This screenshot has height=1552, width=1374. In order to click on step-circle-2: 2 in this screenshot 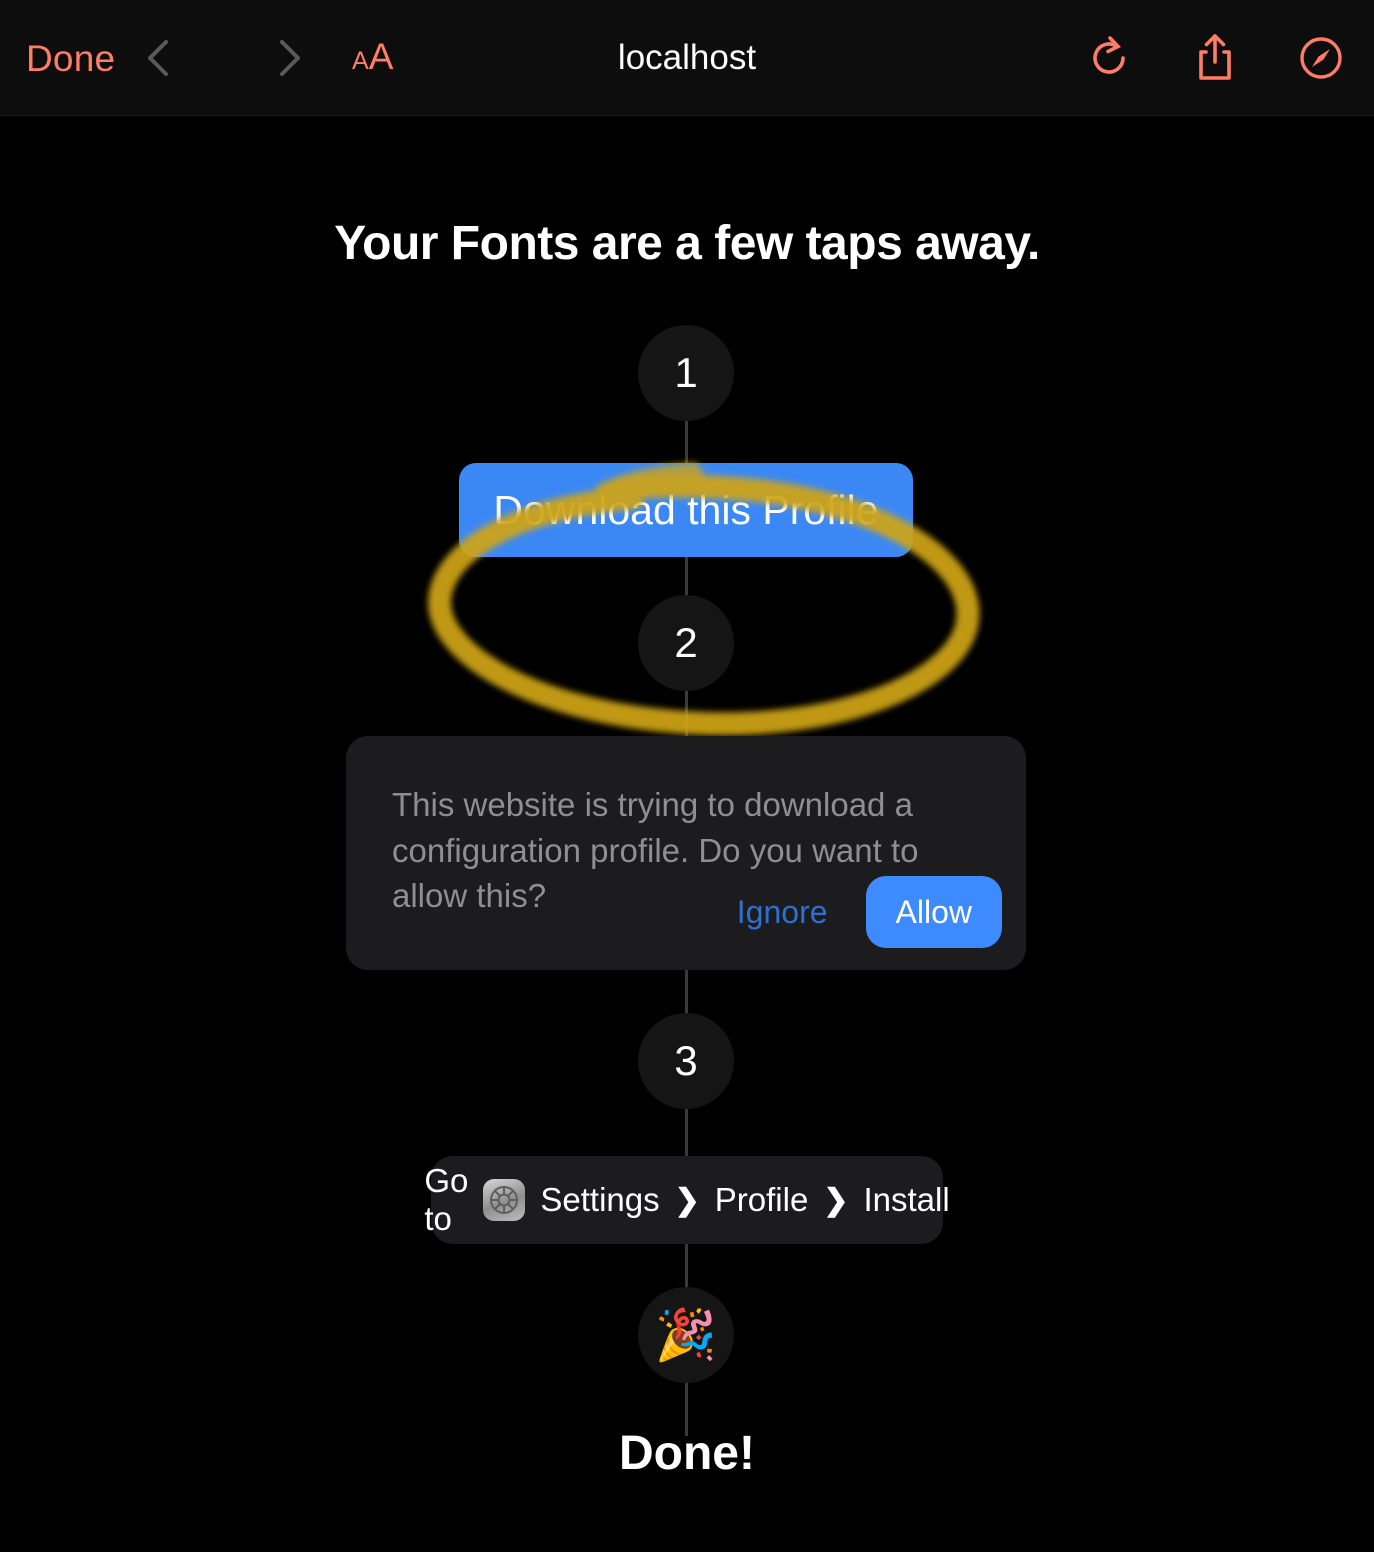, I will do `click(686, 643)`.